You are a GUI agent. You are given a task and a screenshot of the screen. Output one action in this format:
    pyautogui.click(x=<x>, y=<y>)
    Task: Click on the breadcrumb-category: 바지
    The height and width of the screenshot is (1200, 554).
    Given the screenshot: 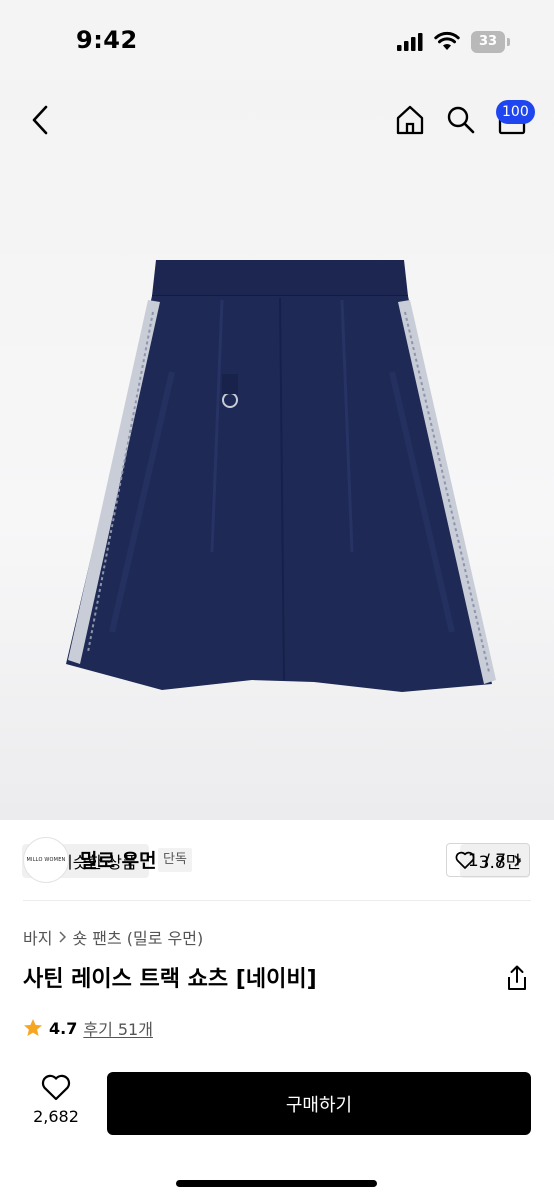 What is the action you would take?
    pyautogui.click(x=37, y=937)
    